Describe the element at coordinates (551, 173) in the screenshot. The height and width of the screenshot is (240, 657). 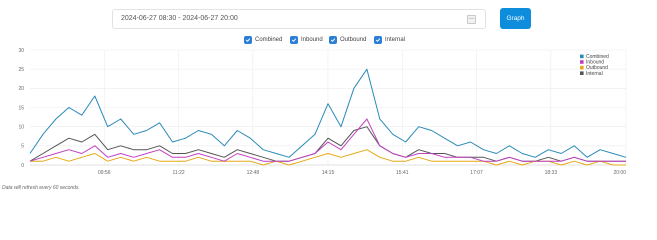
I see `x-tick-label: 18:33` at that location.